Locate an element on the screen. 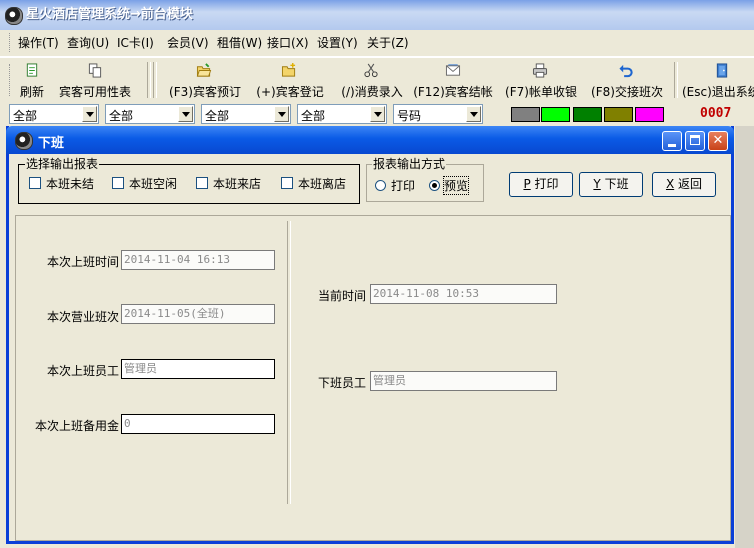 The image size is (754, 548). menu-settings: 设置(Y) is located at coordinates (337, 43).